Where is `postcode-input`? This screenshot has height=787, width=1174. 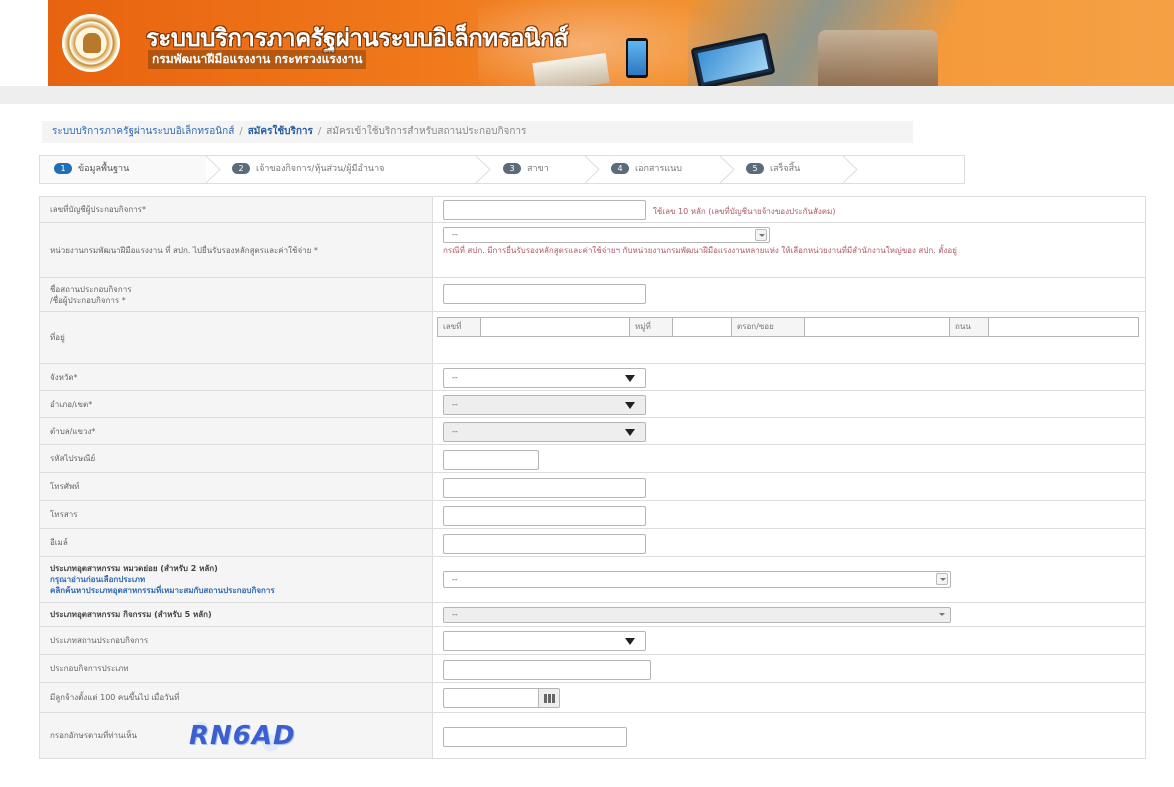
postcode-input is located at coordinates (491, 460).